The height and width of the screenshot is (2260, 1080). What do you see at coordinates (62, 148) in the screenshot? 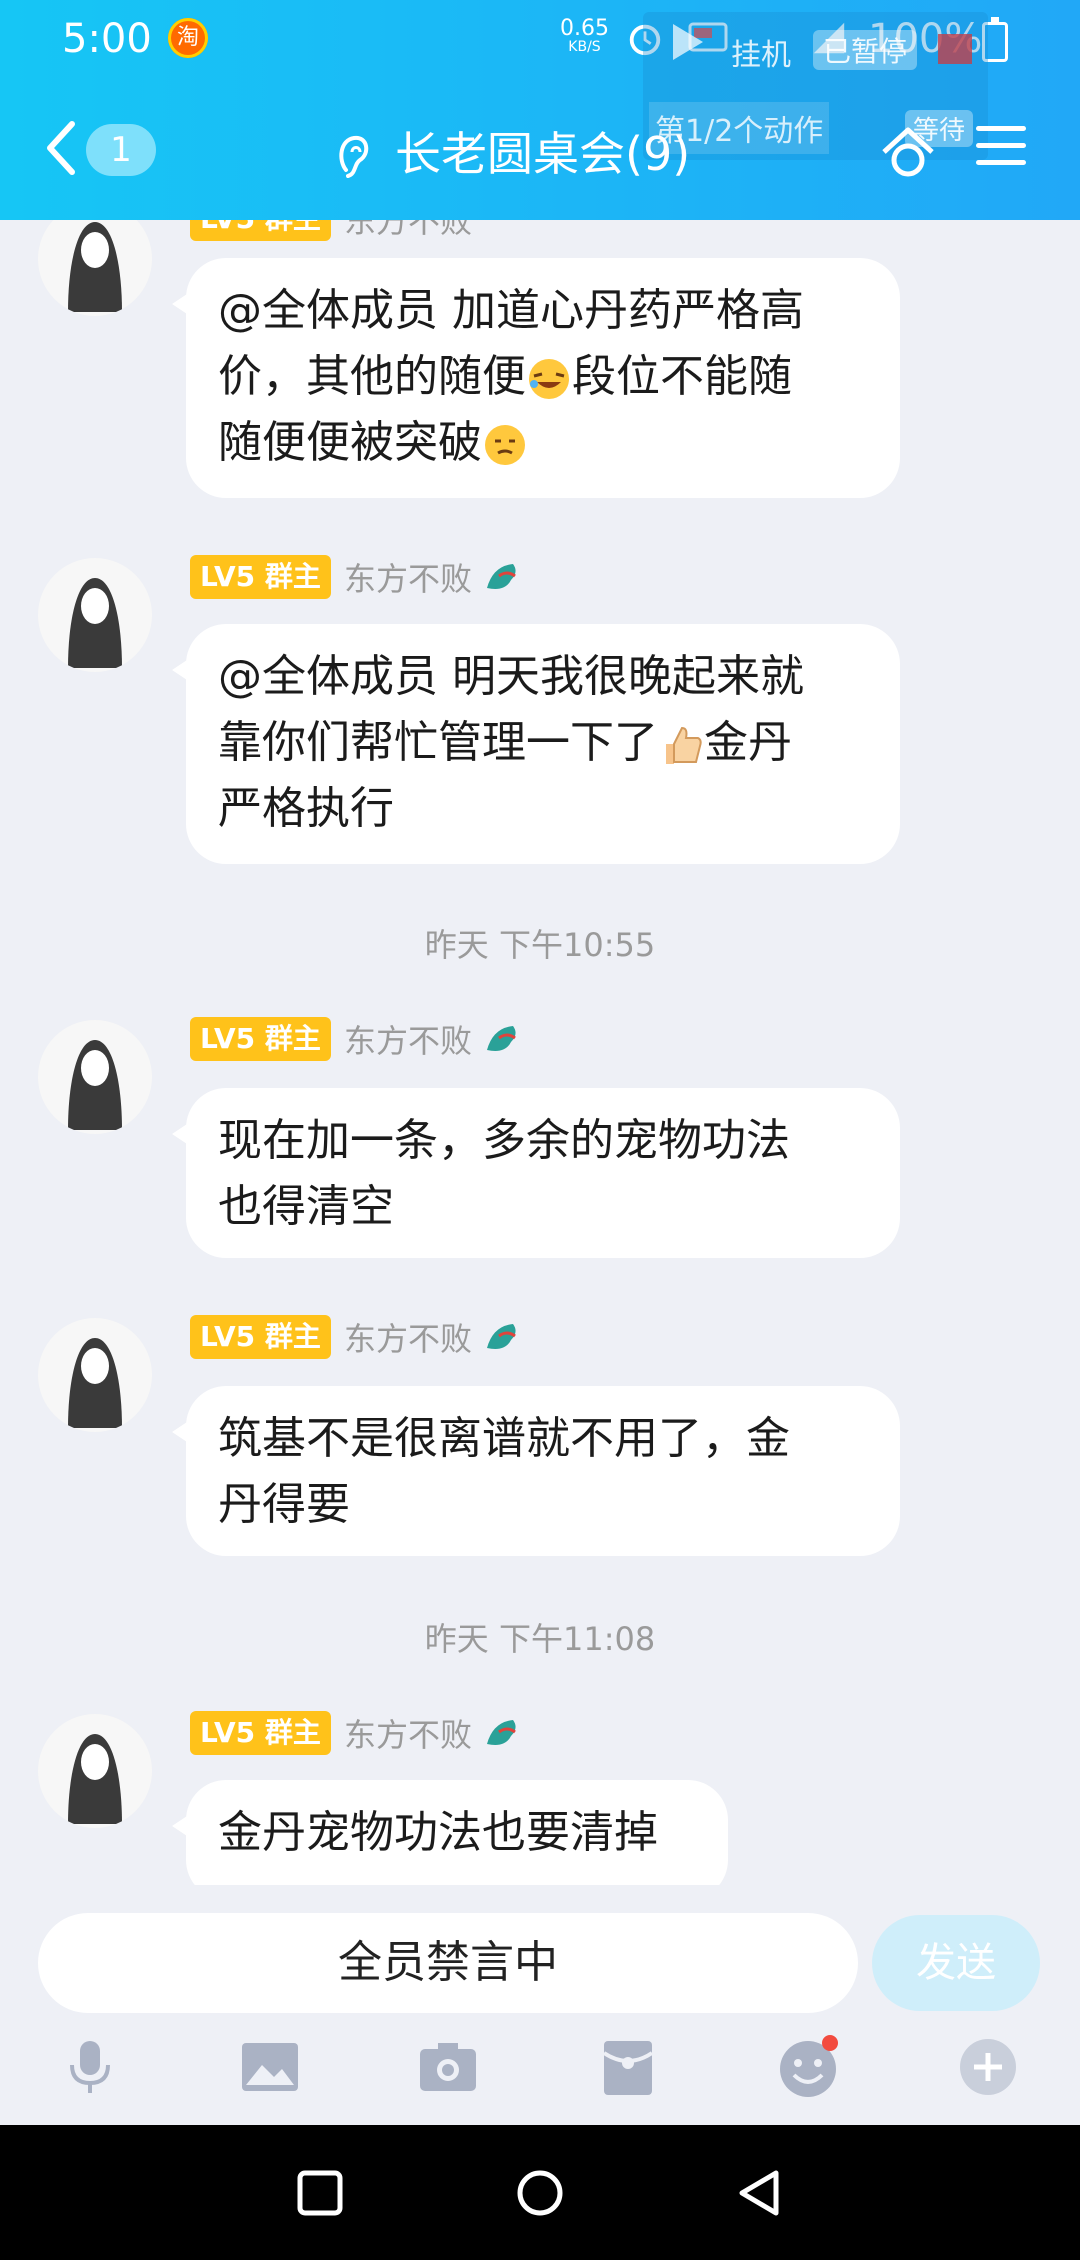
I see `back-icon` at bounding box center [62, 148].